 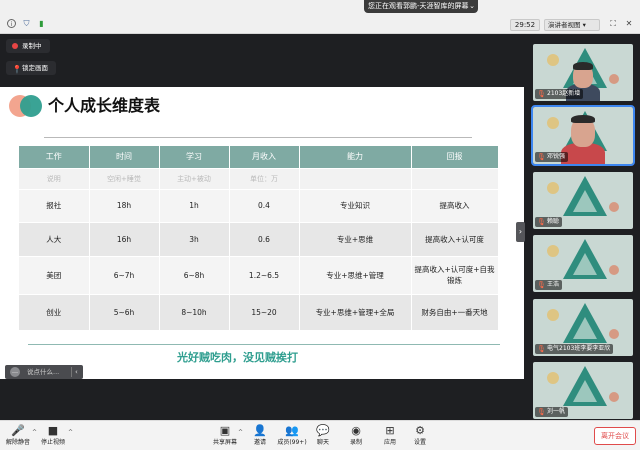 I want to click on mic-muted-icon: 🎤, so click(x=18, y=430).